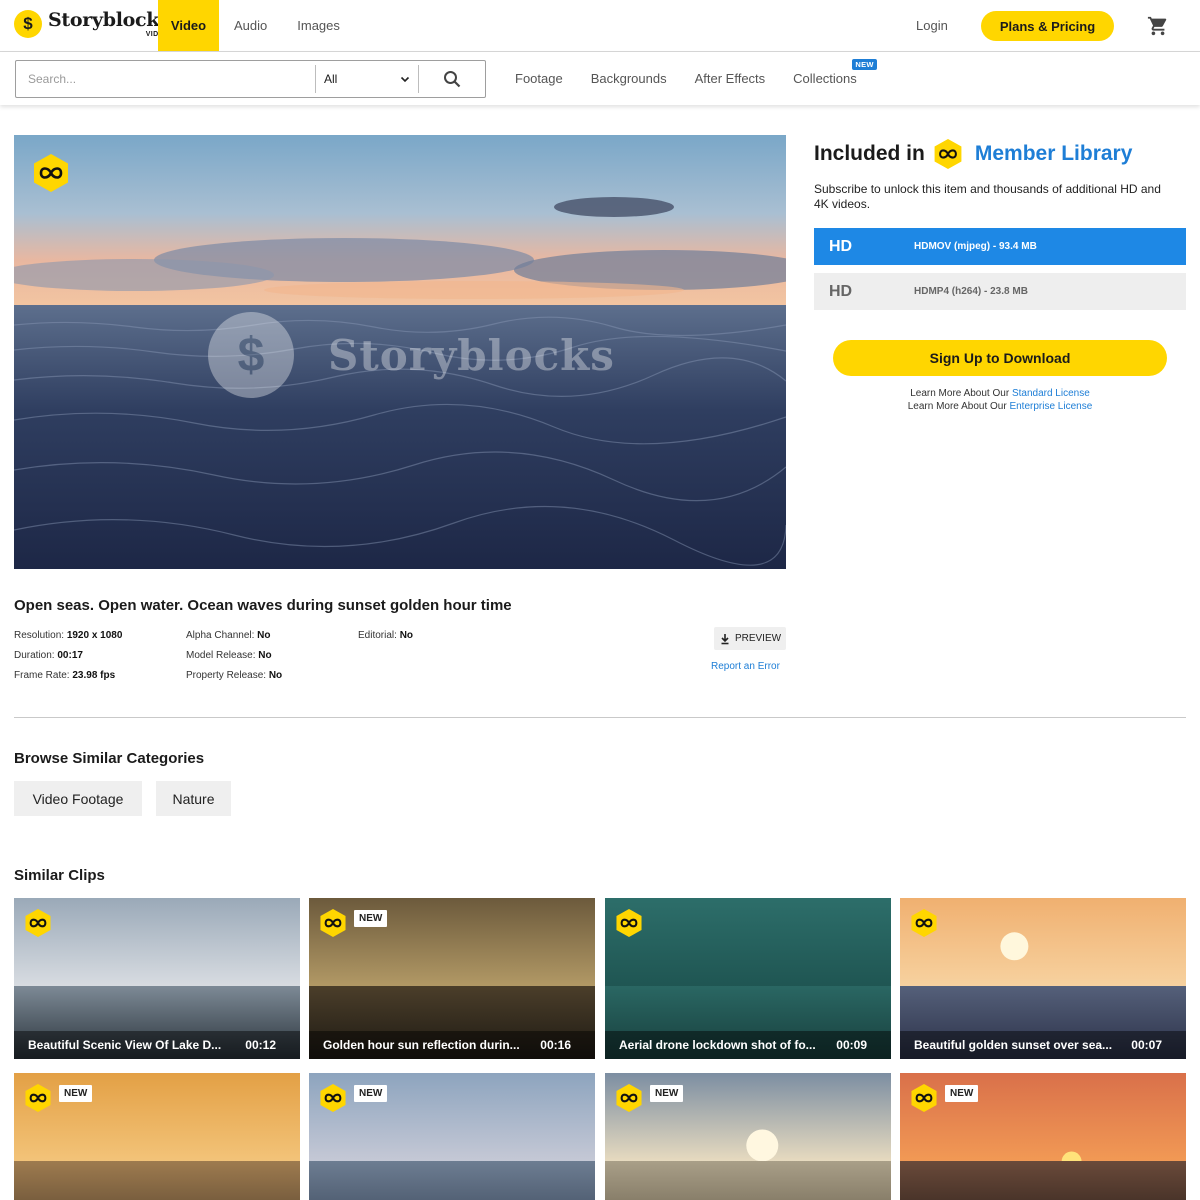 The image size is (1200, 1200). I want to click on similar-clip-card: Beautiful golden sunset over sea... 00:07, so click(1043, 978).